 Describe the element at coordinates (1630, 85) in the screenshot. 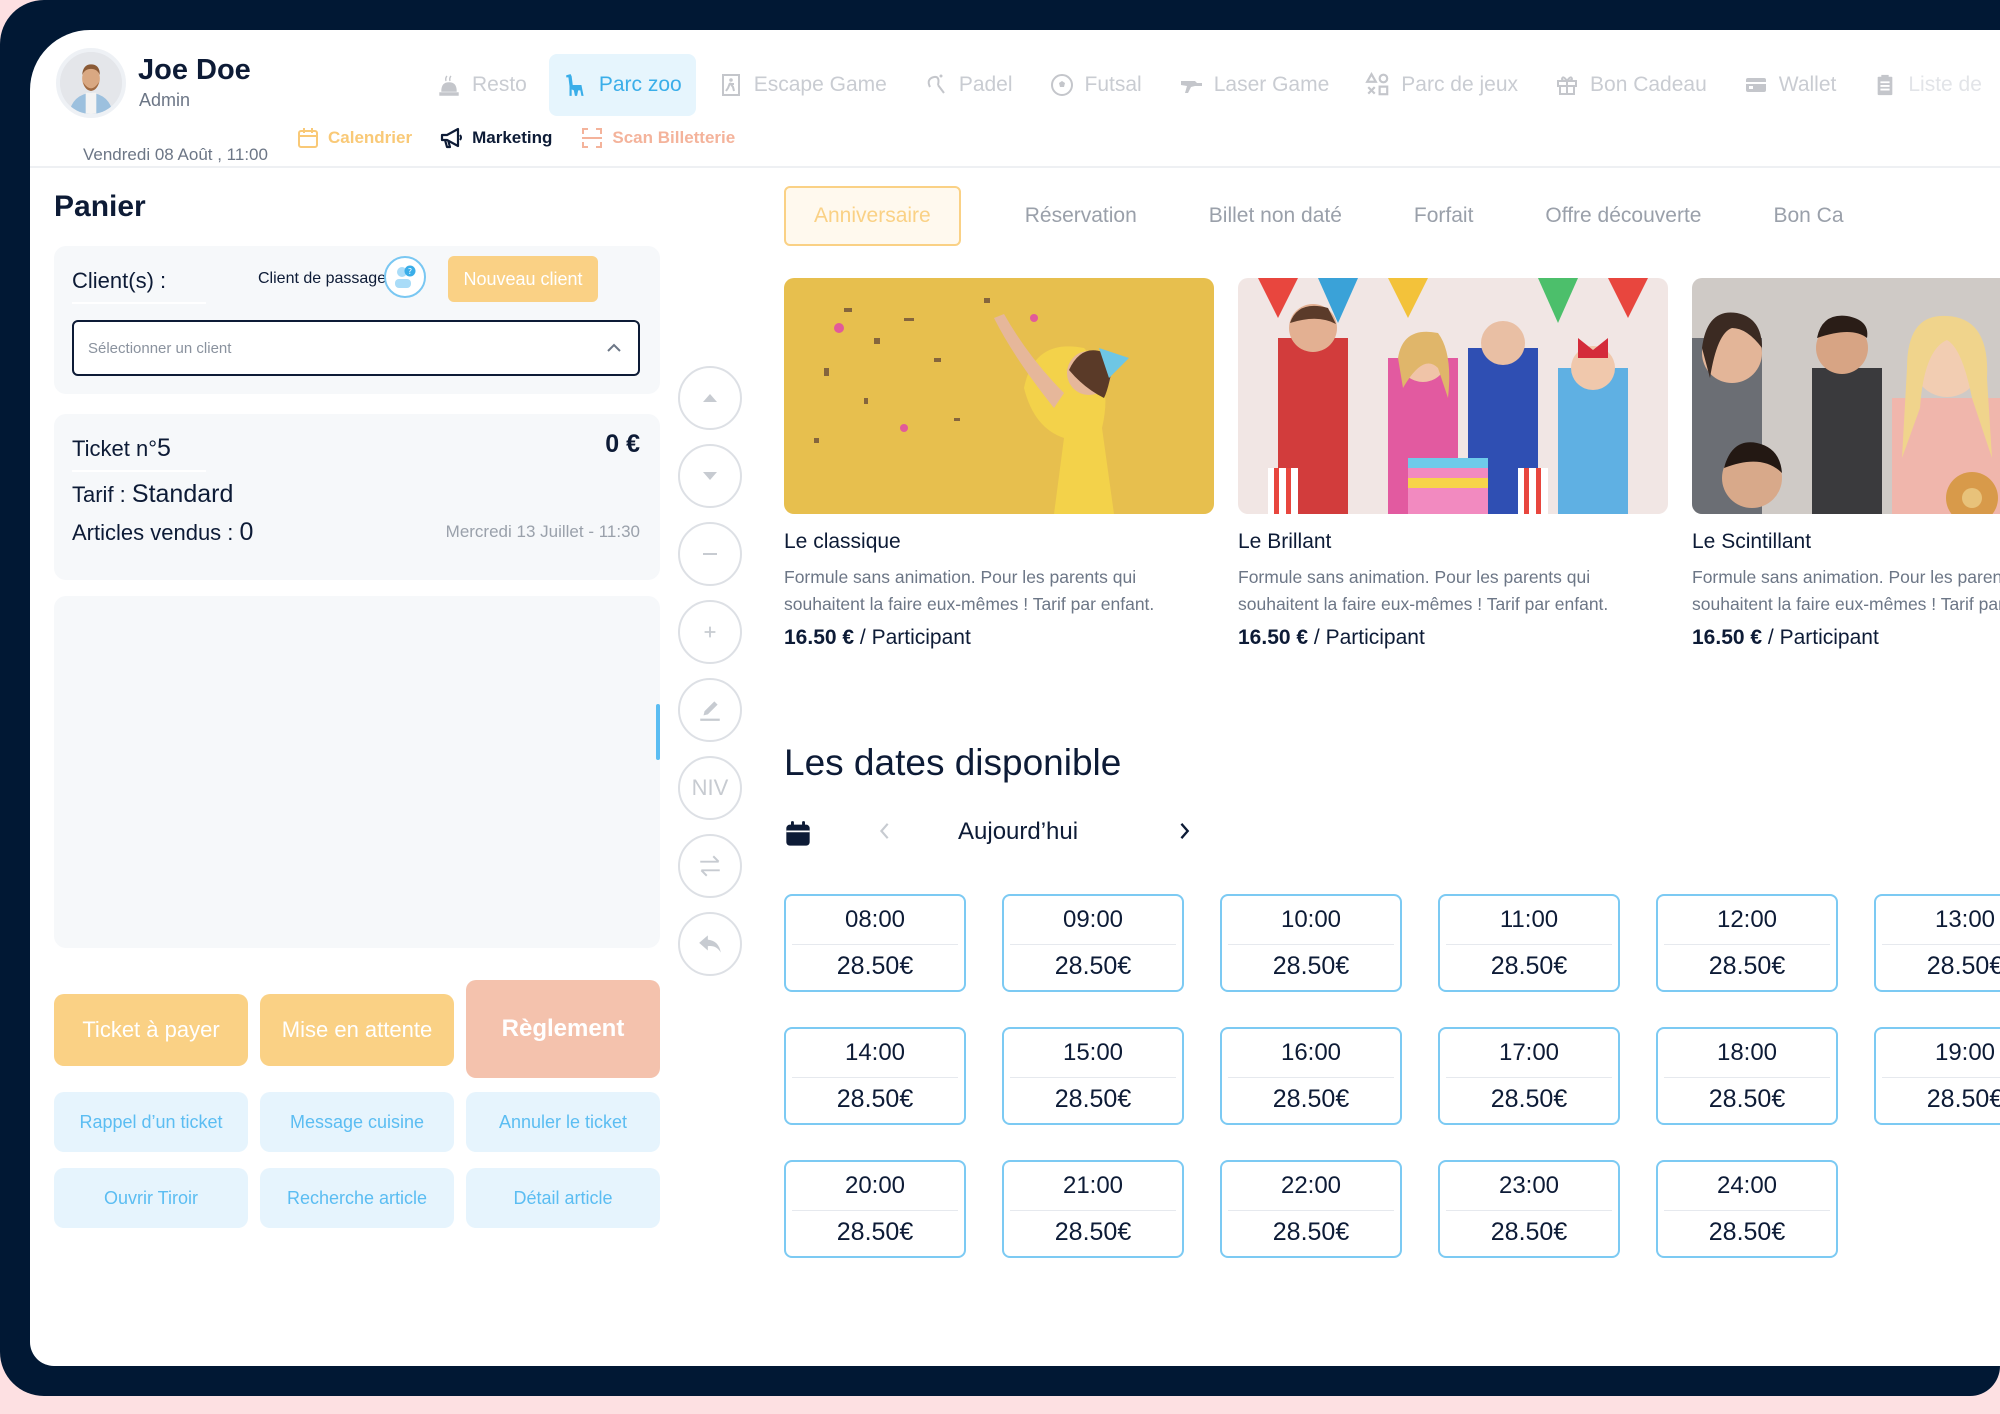

I see `tab-bon-cadeau: Bon Cadeau` at that location.